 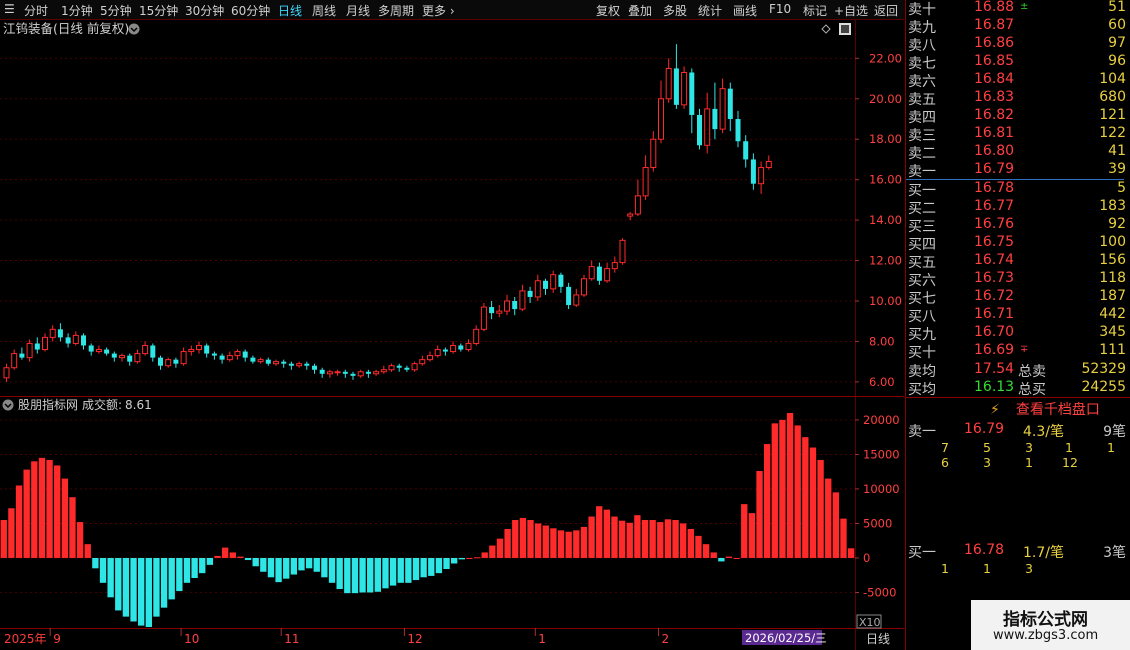 What do you see at coordinates (1017, 152) in the screenshot?
I see `ask-level-2-row: 卖二 16.80 41` at bounding box center [1017, 152].